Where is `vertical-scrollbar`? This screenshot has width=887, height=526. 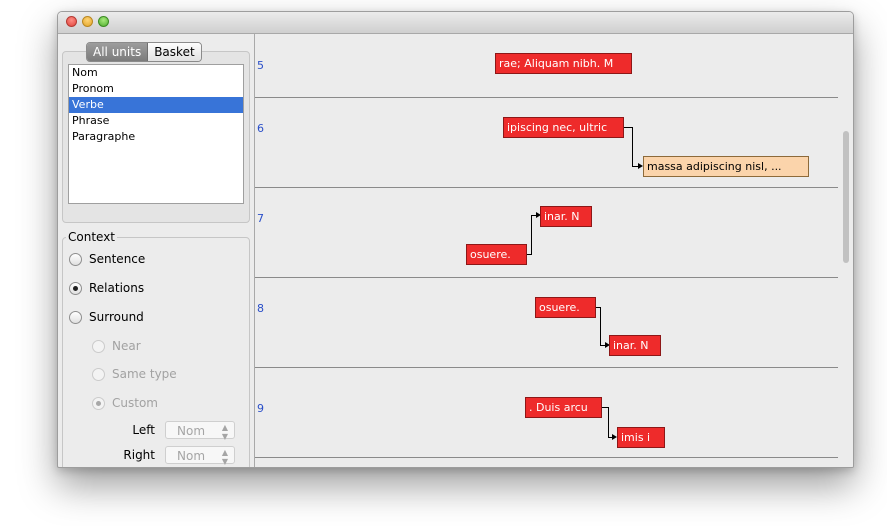
vertical-scrollbar is located at coordinates (846, 250).